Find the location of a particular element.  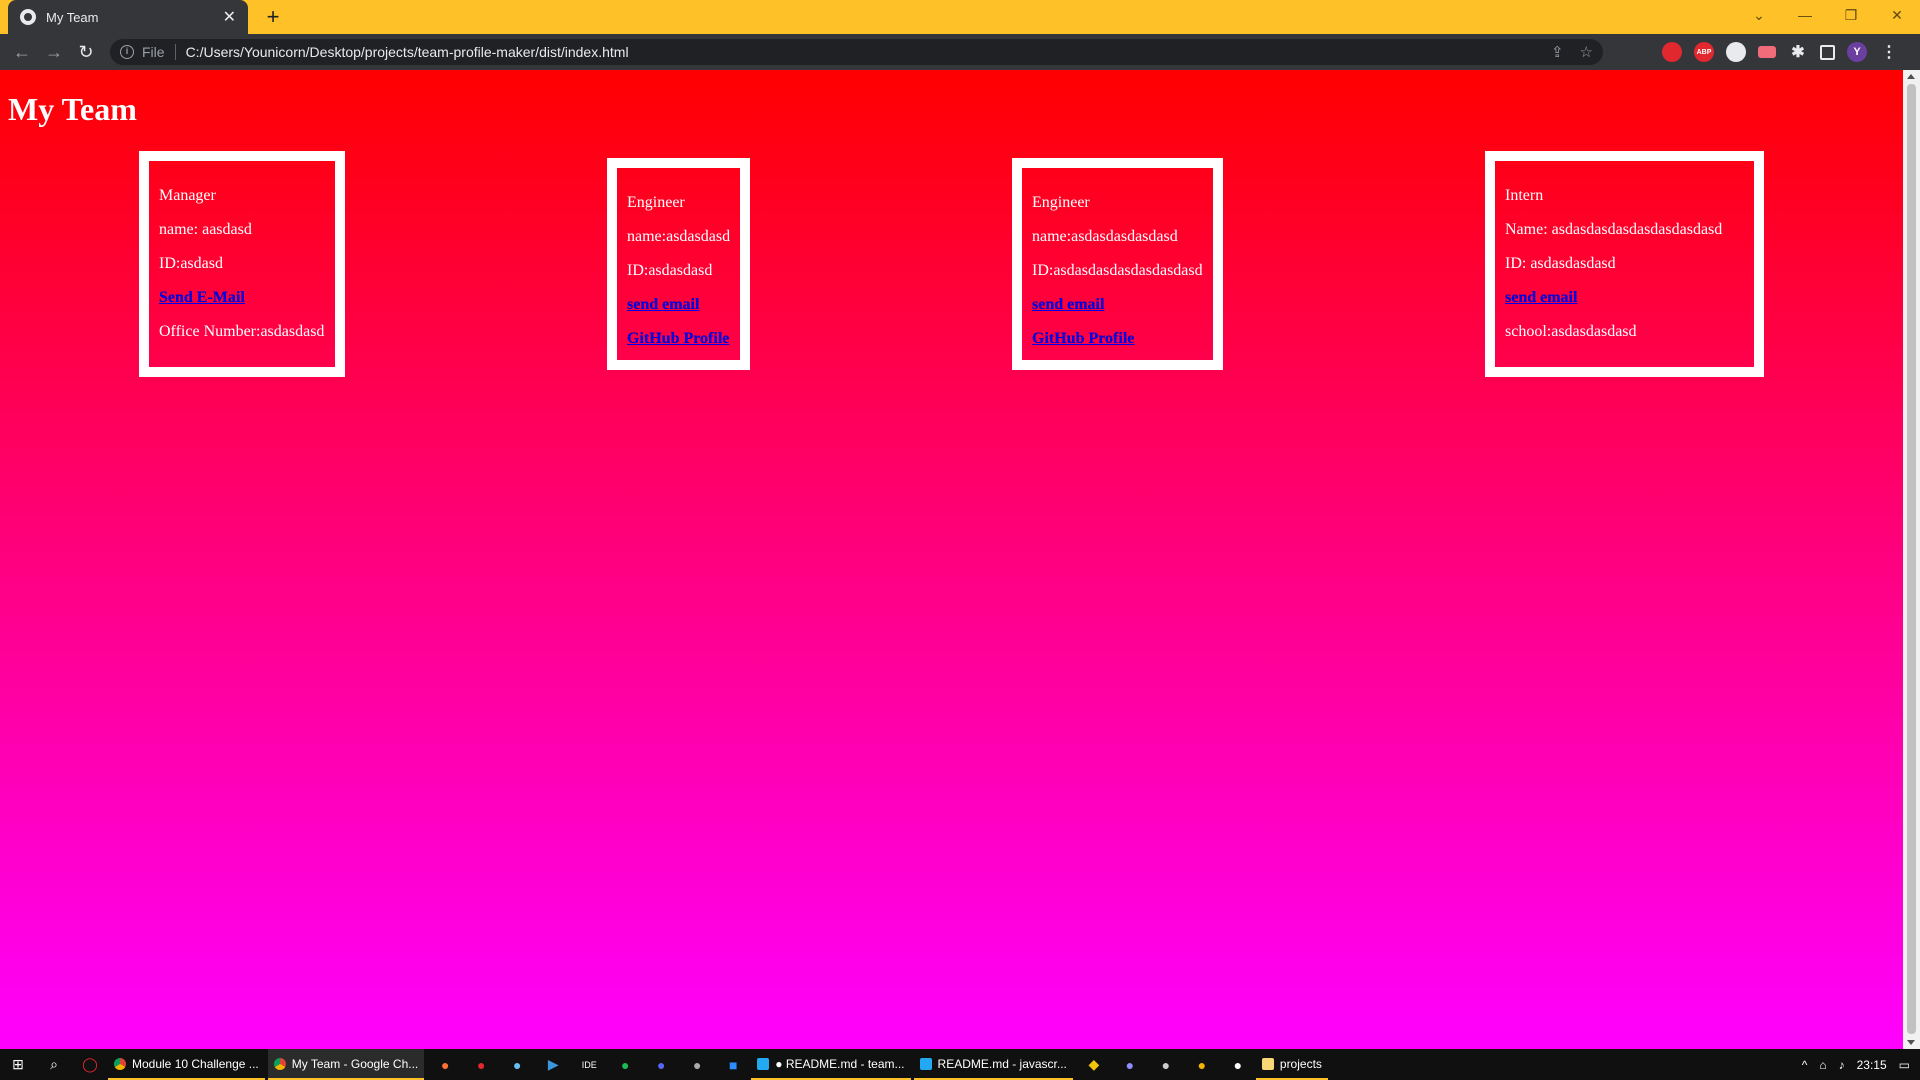

profile-avatar: Y is located at coordinates (1857, 52).